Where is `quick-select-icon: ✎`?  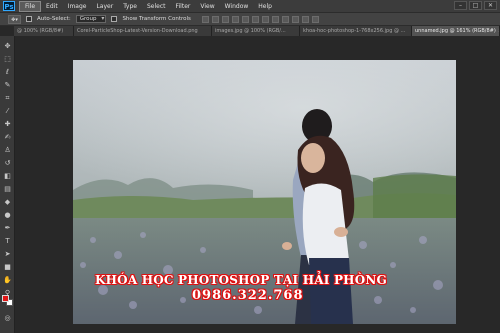 quick-select-icon: ✎ is located at coordinates (7, 85).